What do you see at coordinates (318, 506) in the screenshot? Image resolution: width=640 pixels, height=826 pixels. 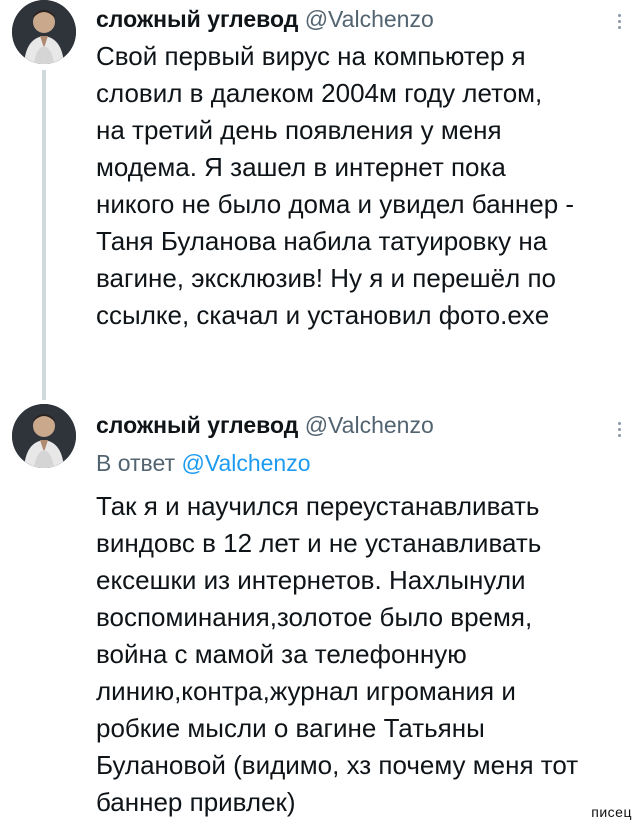 I see `text-line: Так я и научился переустанавливать` at bounding box center [318, 506].